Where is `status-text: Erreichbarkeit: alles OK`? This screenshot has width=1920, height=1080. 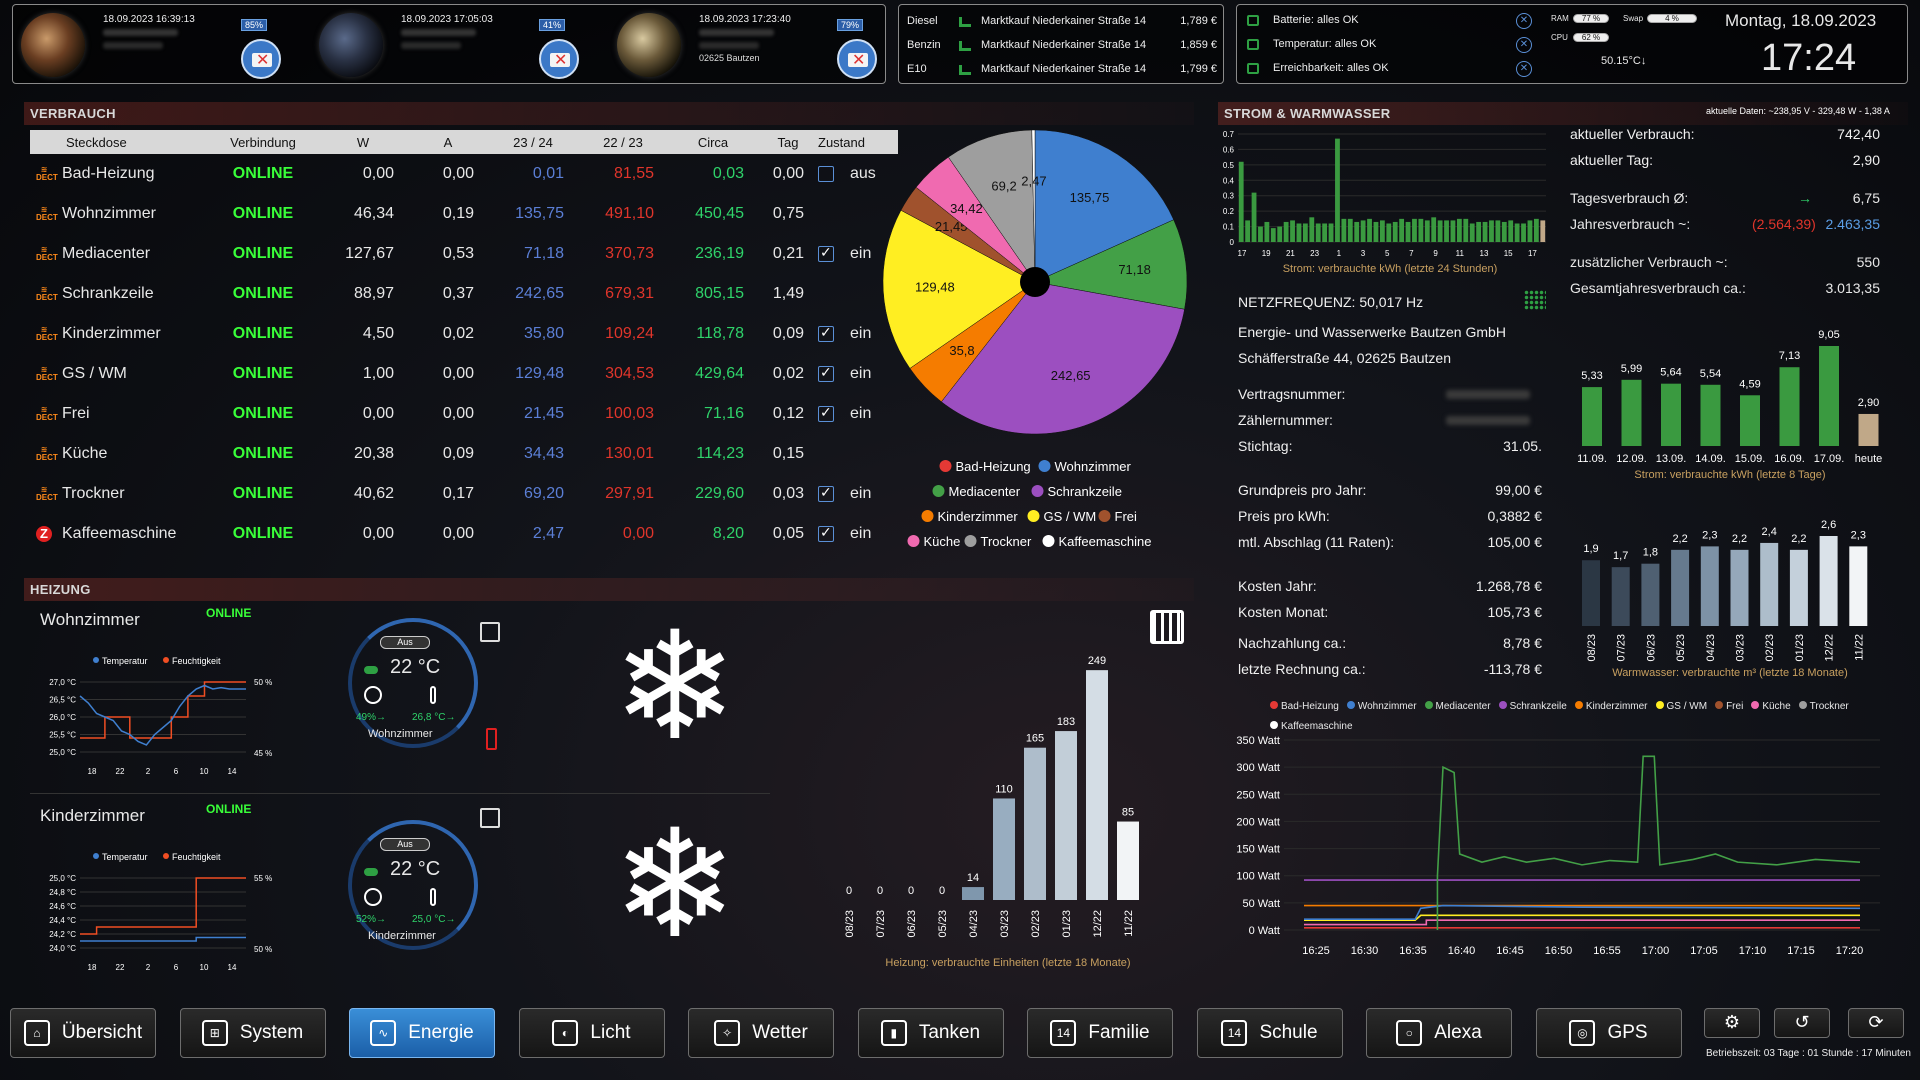 status-text: Erreichbarkeit: alles OK is located at coordinates (1331, 68).